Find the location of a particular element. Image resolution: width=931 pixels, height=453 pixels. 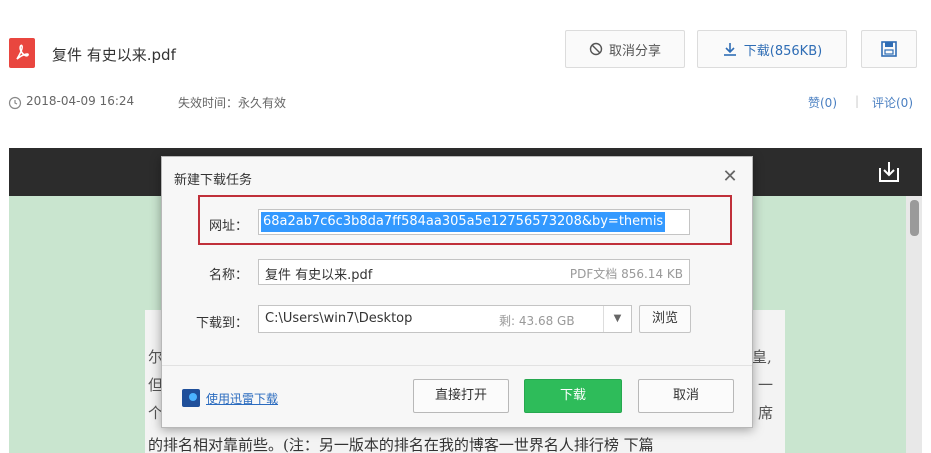

chevron-down-icon: ▼ is located at coordinates (617, 319).